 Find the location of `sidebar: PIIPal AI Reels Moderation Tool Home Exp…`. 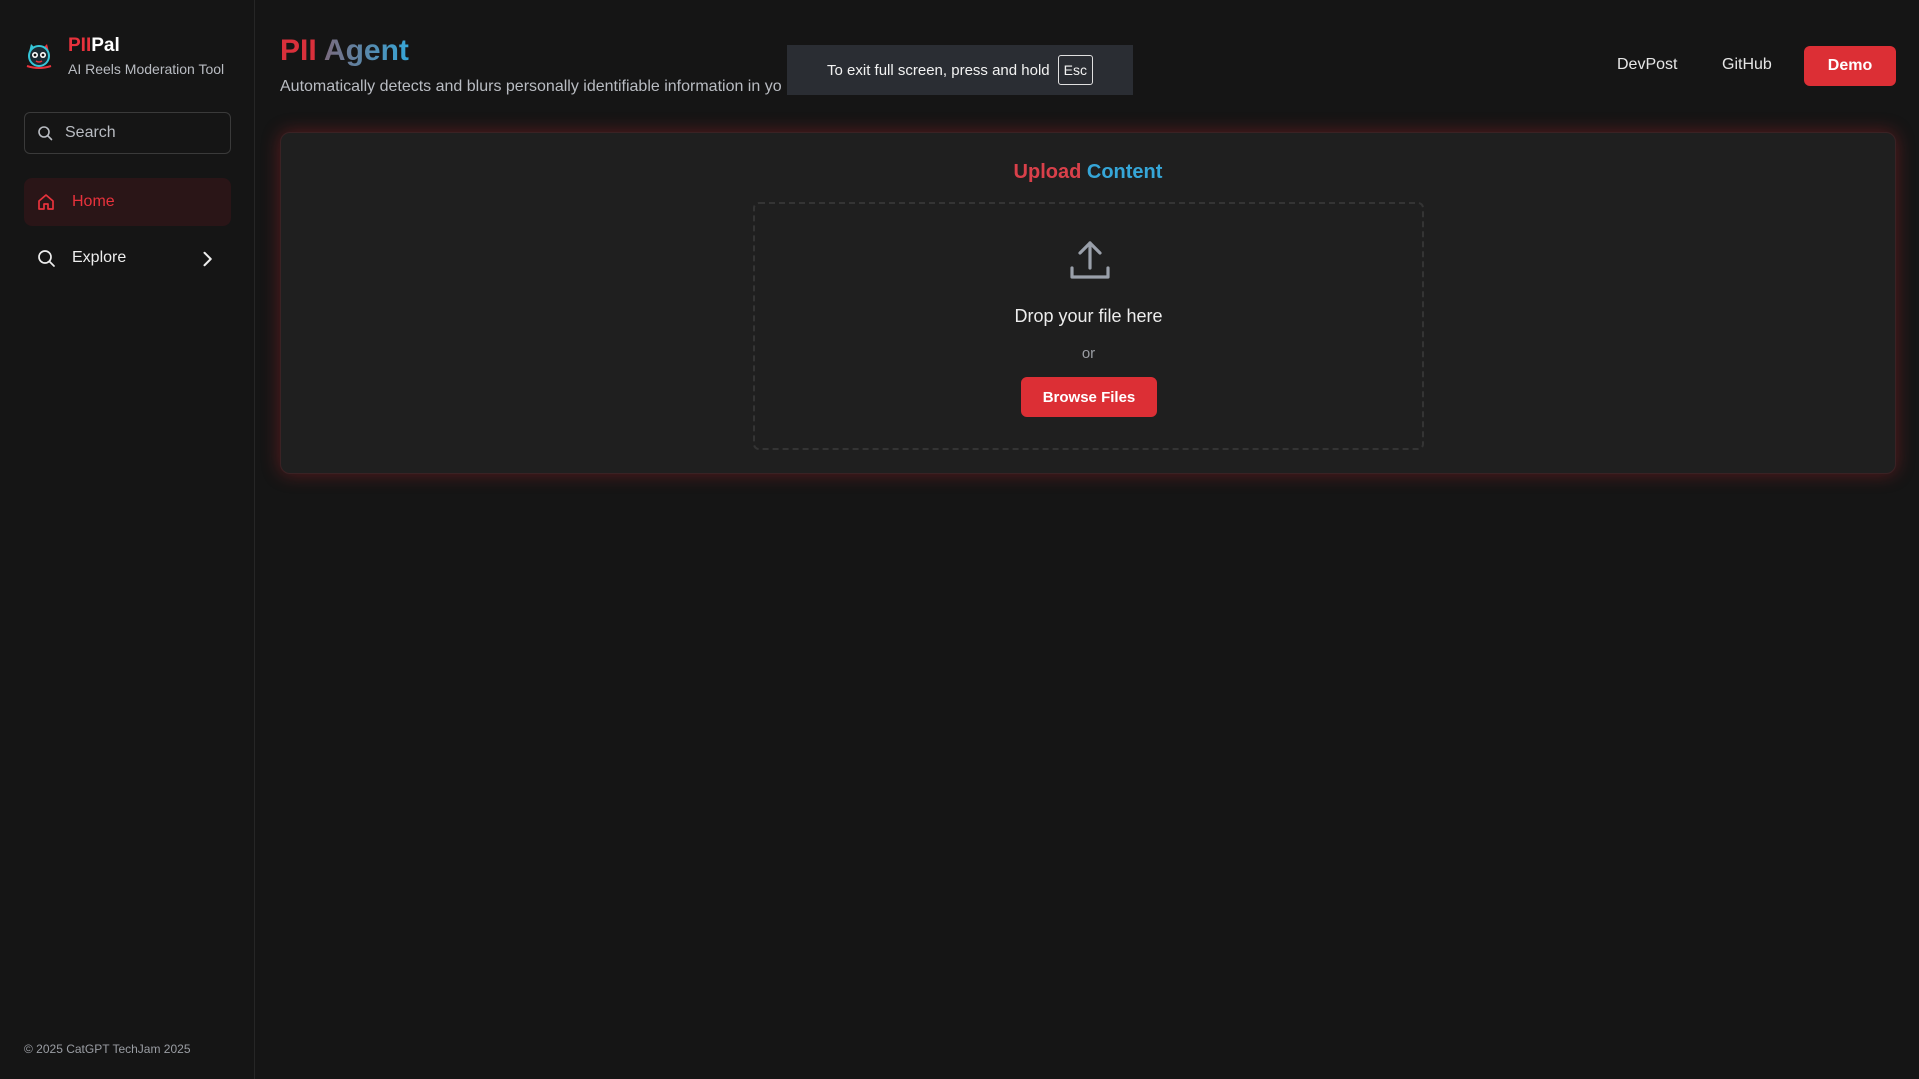

sidebar: PIIPal AI Reels Moderation Tool Home Exp… is located at coordinates (127, 539).